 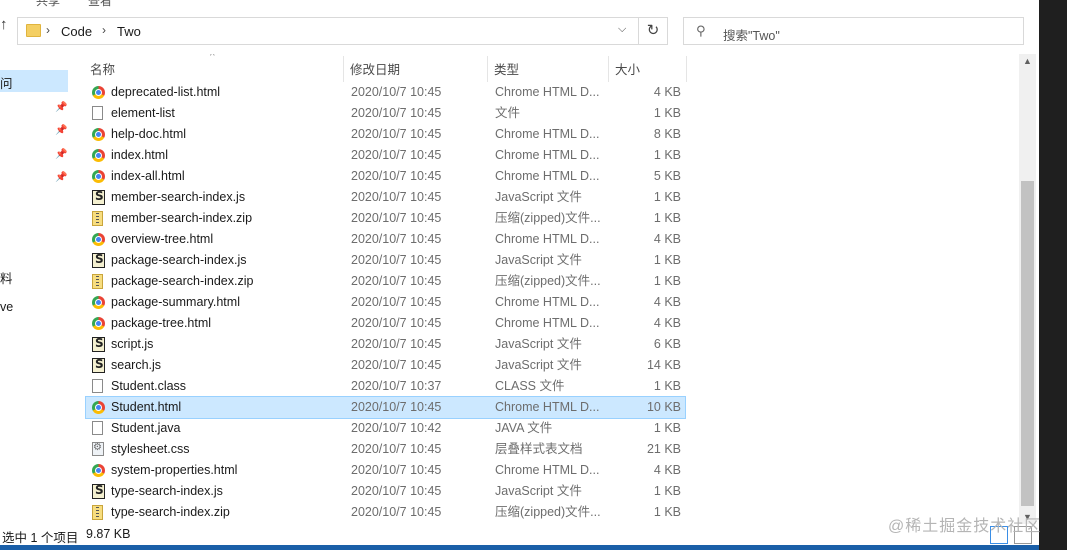 I want to click on refresh-button: ↻, so click(x=653, y=31).